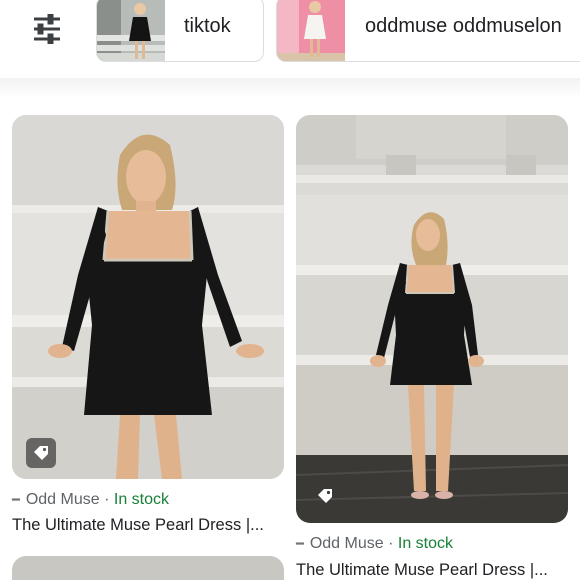  Describe the element at coordinates (207, 26) in the screenshot. I see `chip-label: tiktok` at that location.